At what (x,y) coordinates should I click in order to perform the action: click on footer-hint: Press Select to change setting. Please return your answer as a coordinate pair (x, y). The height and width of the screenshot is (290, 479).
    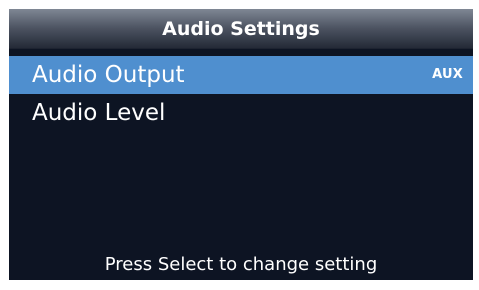
    Looking at the image, I should click on (241, 264).